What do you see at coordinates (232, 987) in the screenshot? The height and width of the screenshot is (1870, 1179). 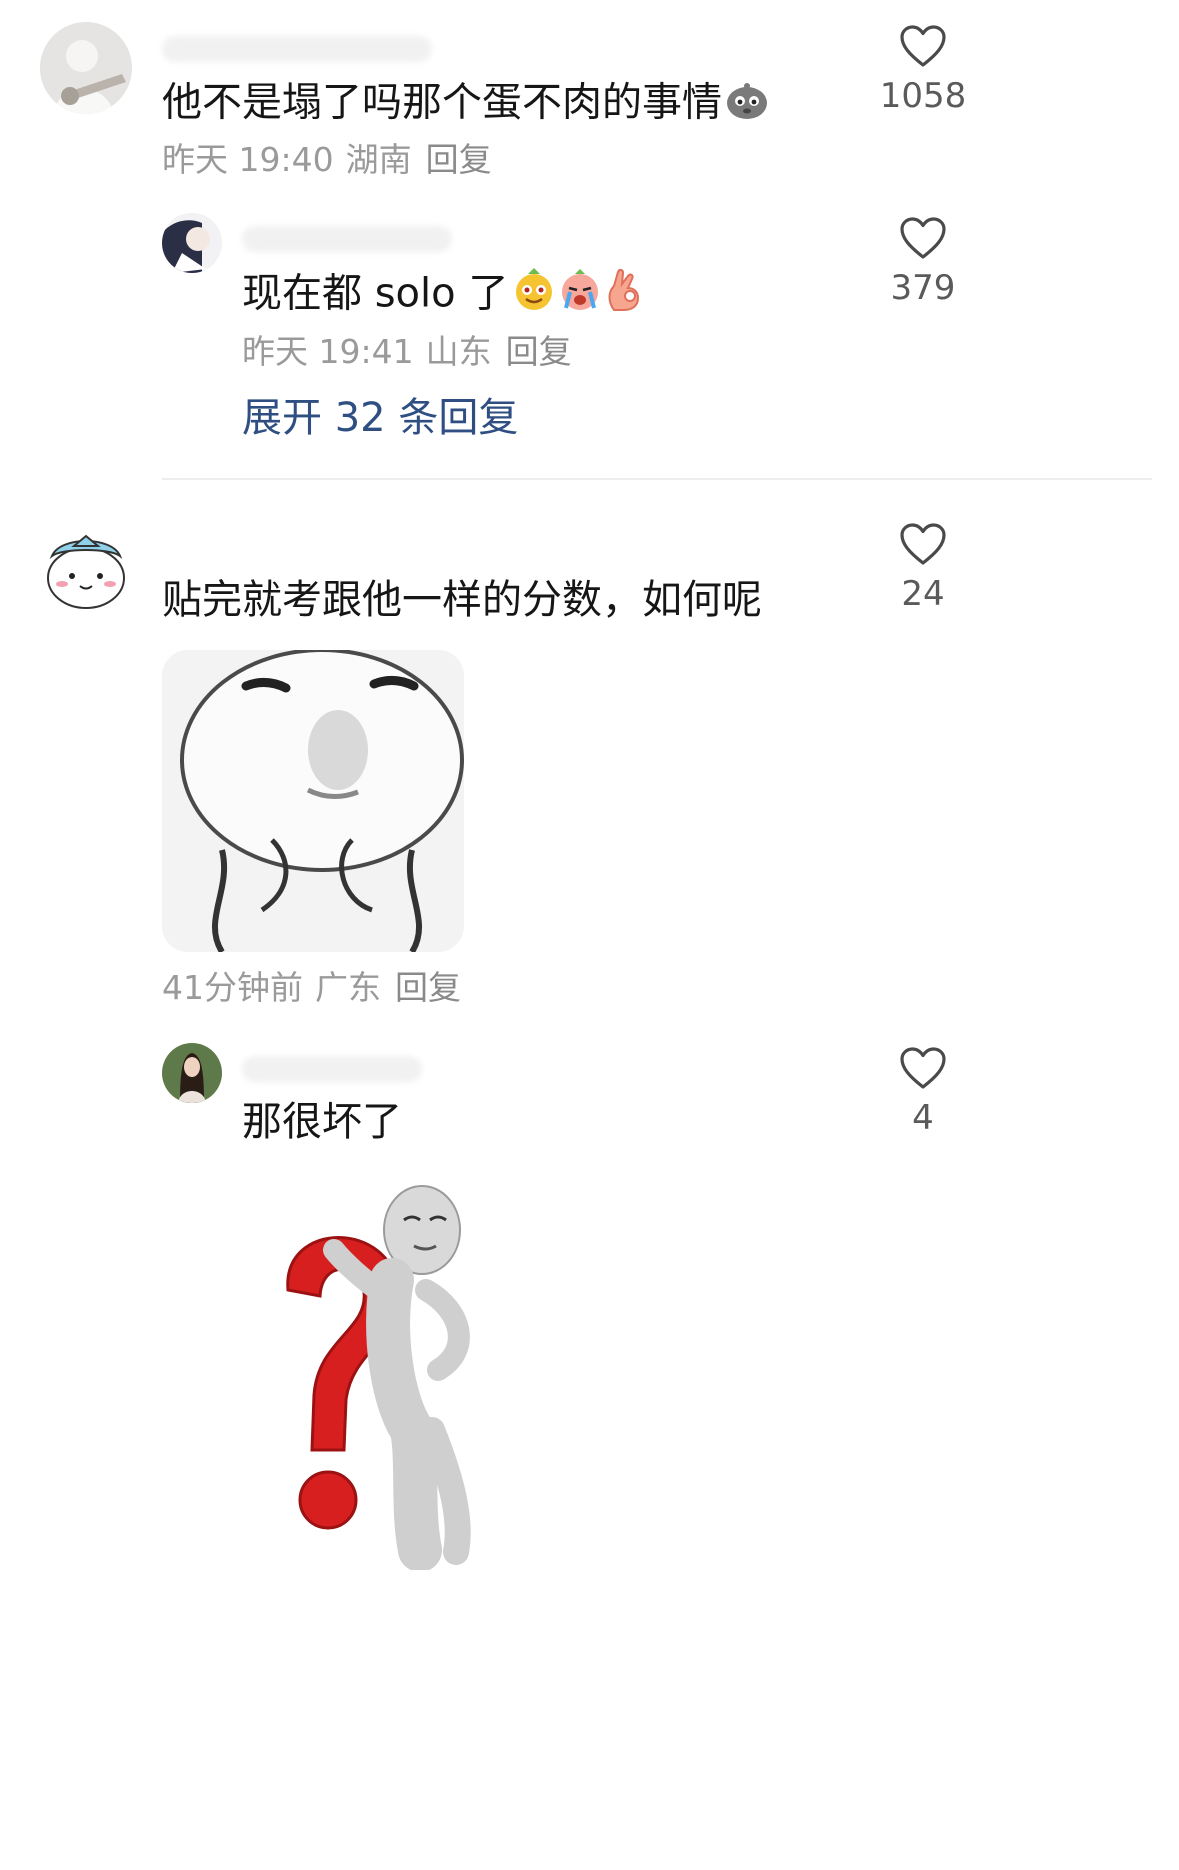 I see `comment-2-time: 41分钟前` at bounding box center [232, 987].